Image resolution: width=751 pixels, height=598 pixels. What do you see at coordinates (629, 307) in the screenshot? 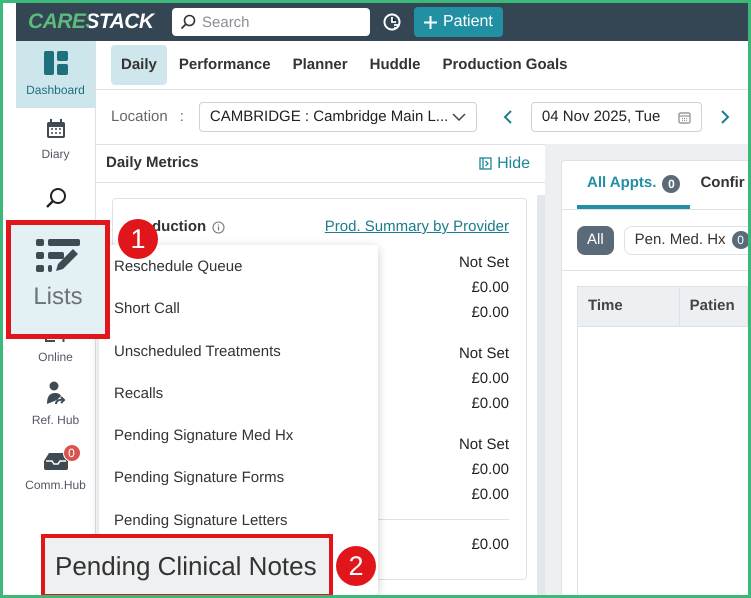
I see `column-header: Time` at bounding box center [629, 307].